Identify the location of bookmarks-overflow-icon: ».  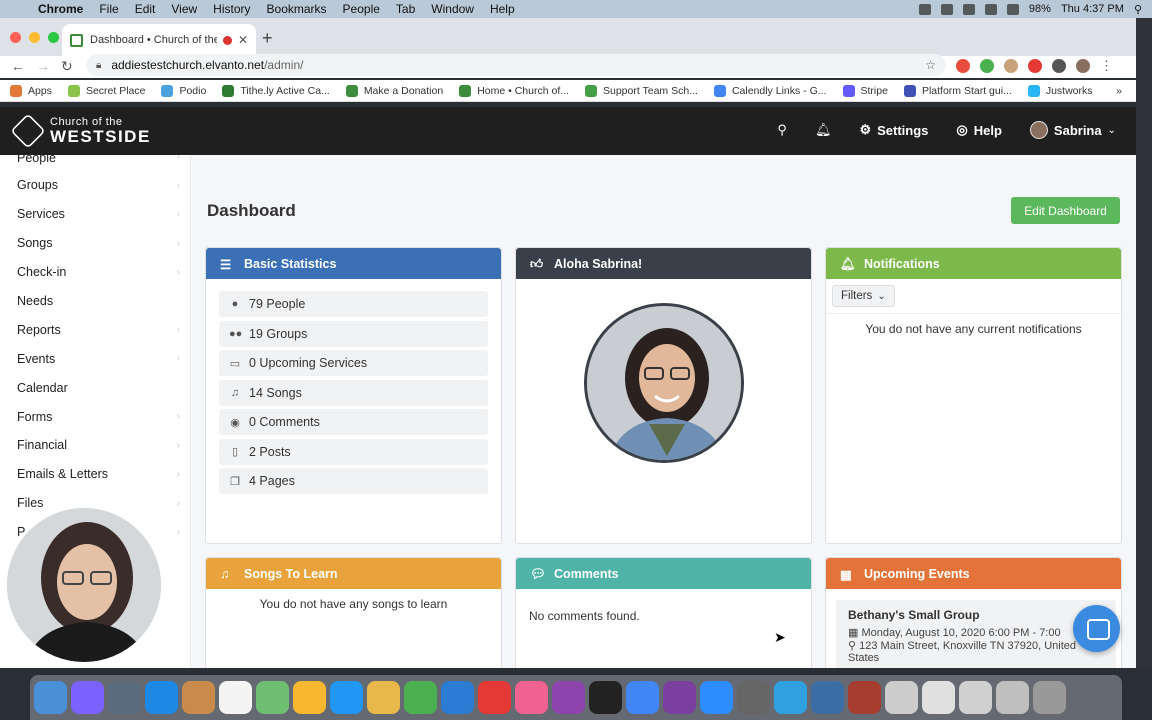
(1119, 91).